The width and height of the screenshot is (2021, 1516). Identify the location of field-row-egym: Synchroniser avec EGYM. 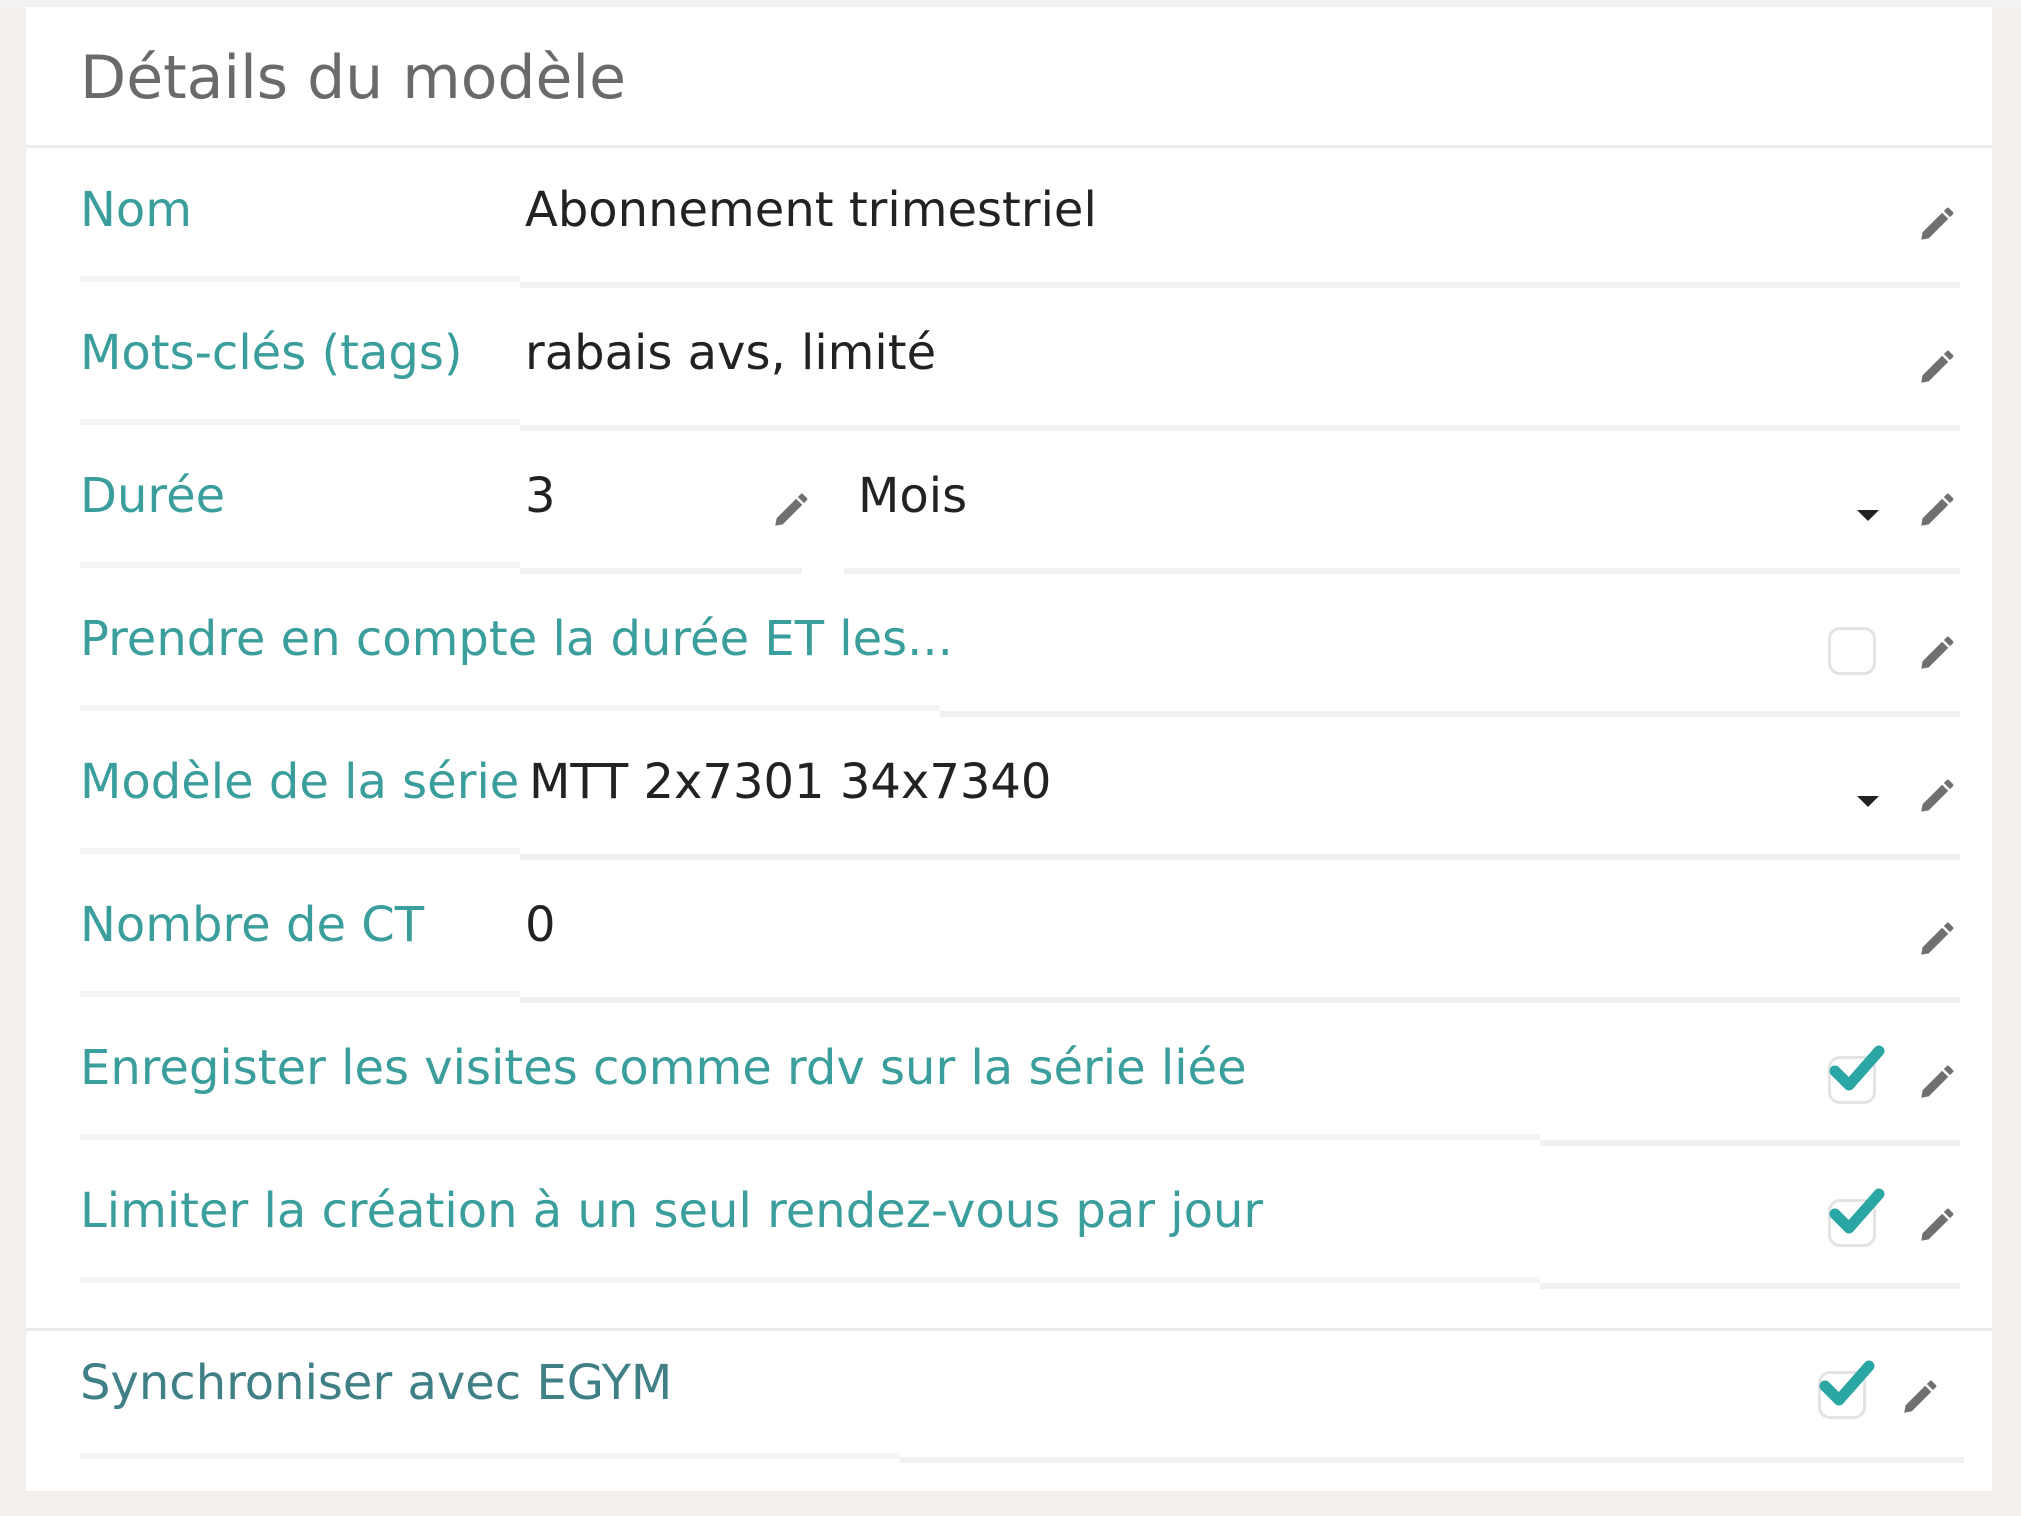
(1009, 1402).